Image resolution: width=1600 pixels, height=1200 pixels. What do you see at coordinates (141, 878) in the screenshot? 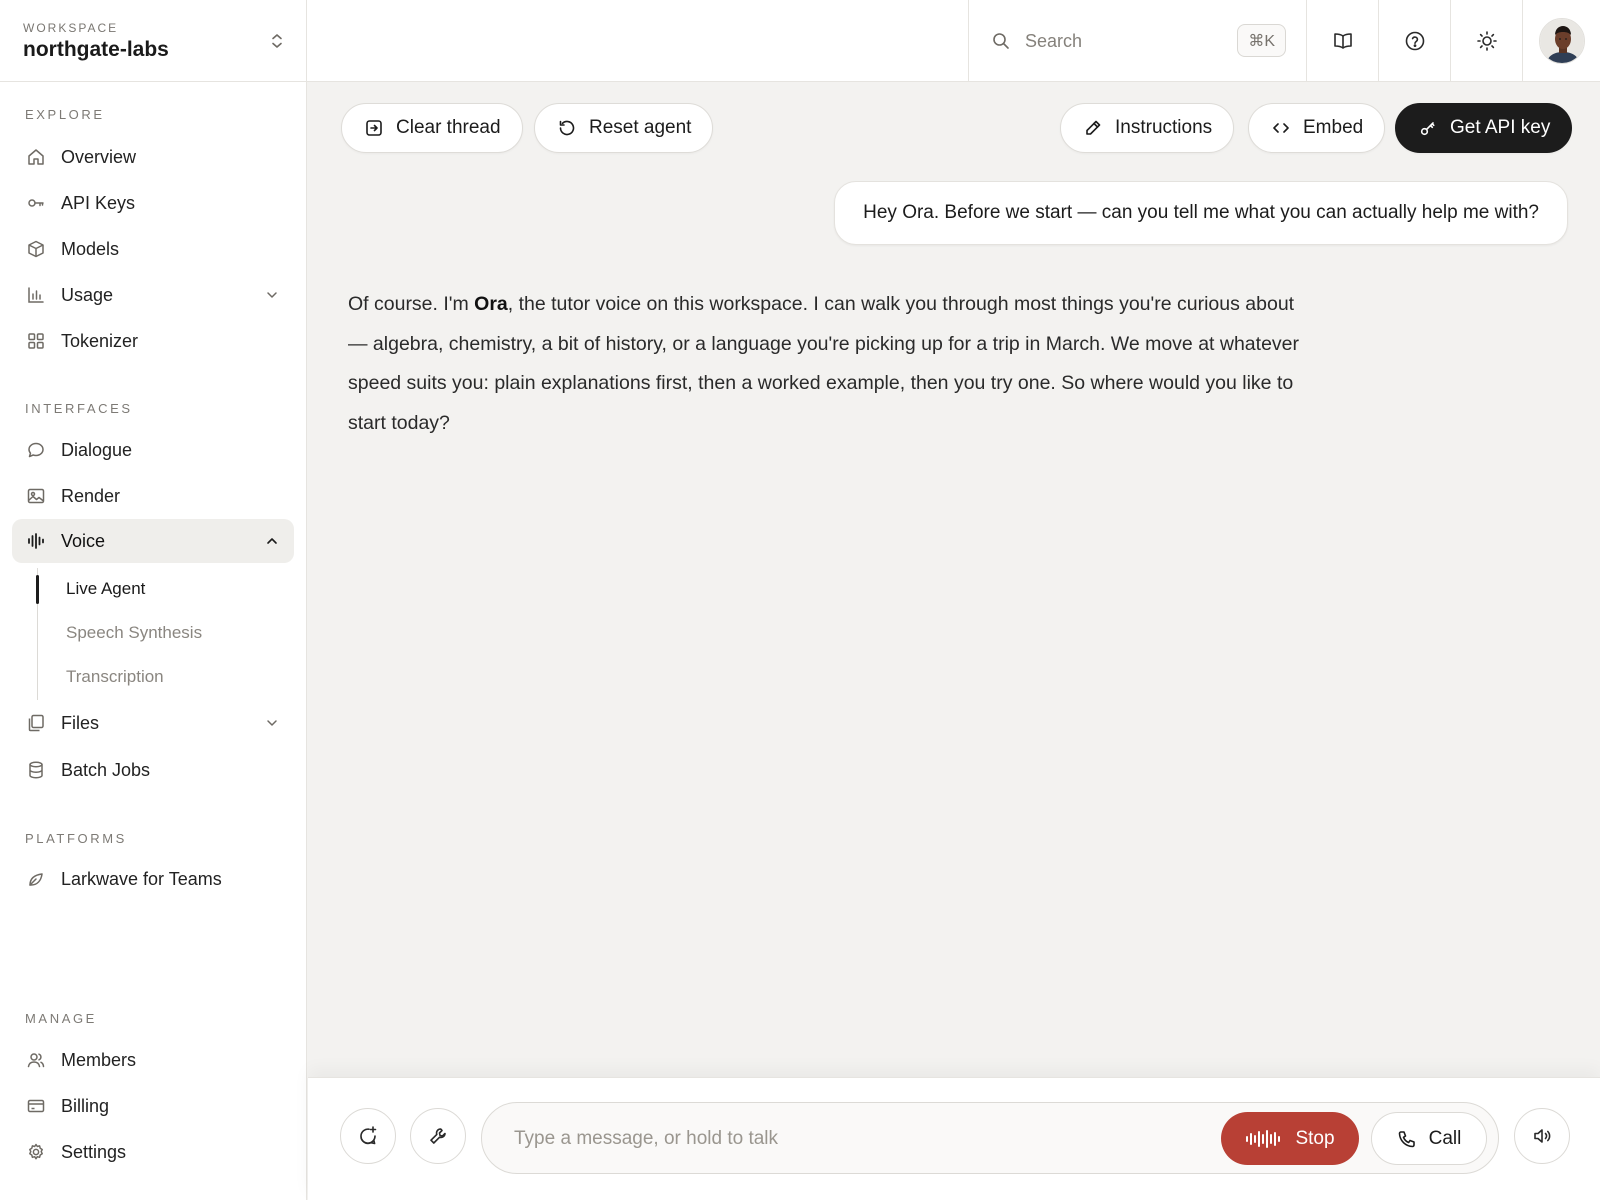
I see `sidebar-item-label: Larkwave for Teams` at bounding box center [141, 878].